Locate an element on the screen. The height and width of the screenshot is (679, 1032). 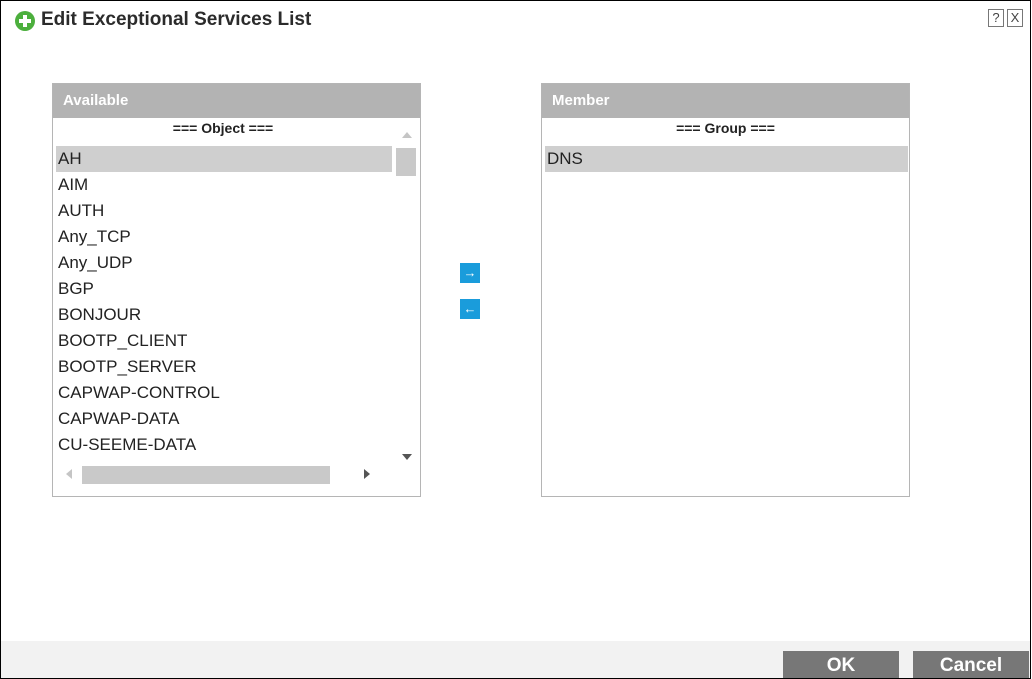
move-to-member-button: → is located at coordinates (470, 273).